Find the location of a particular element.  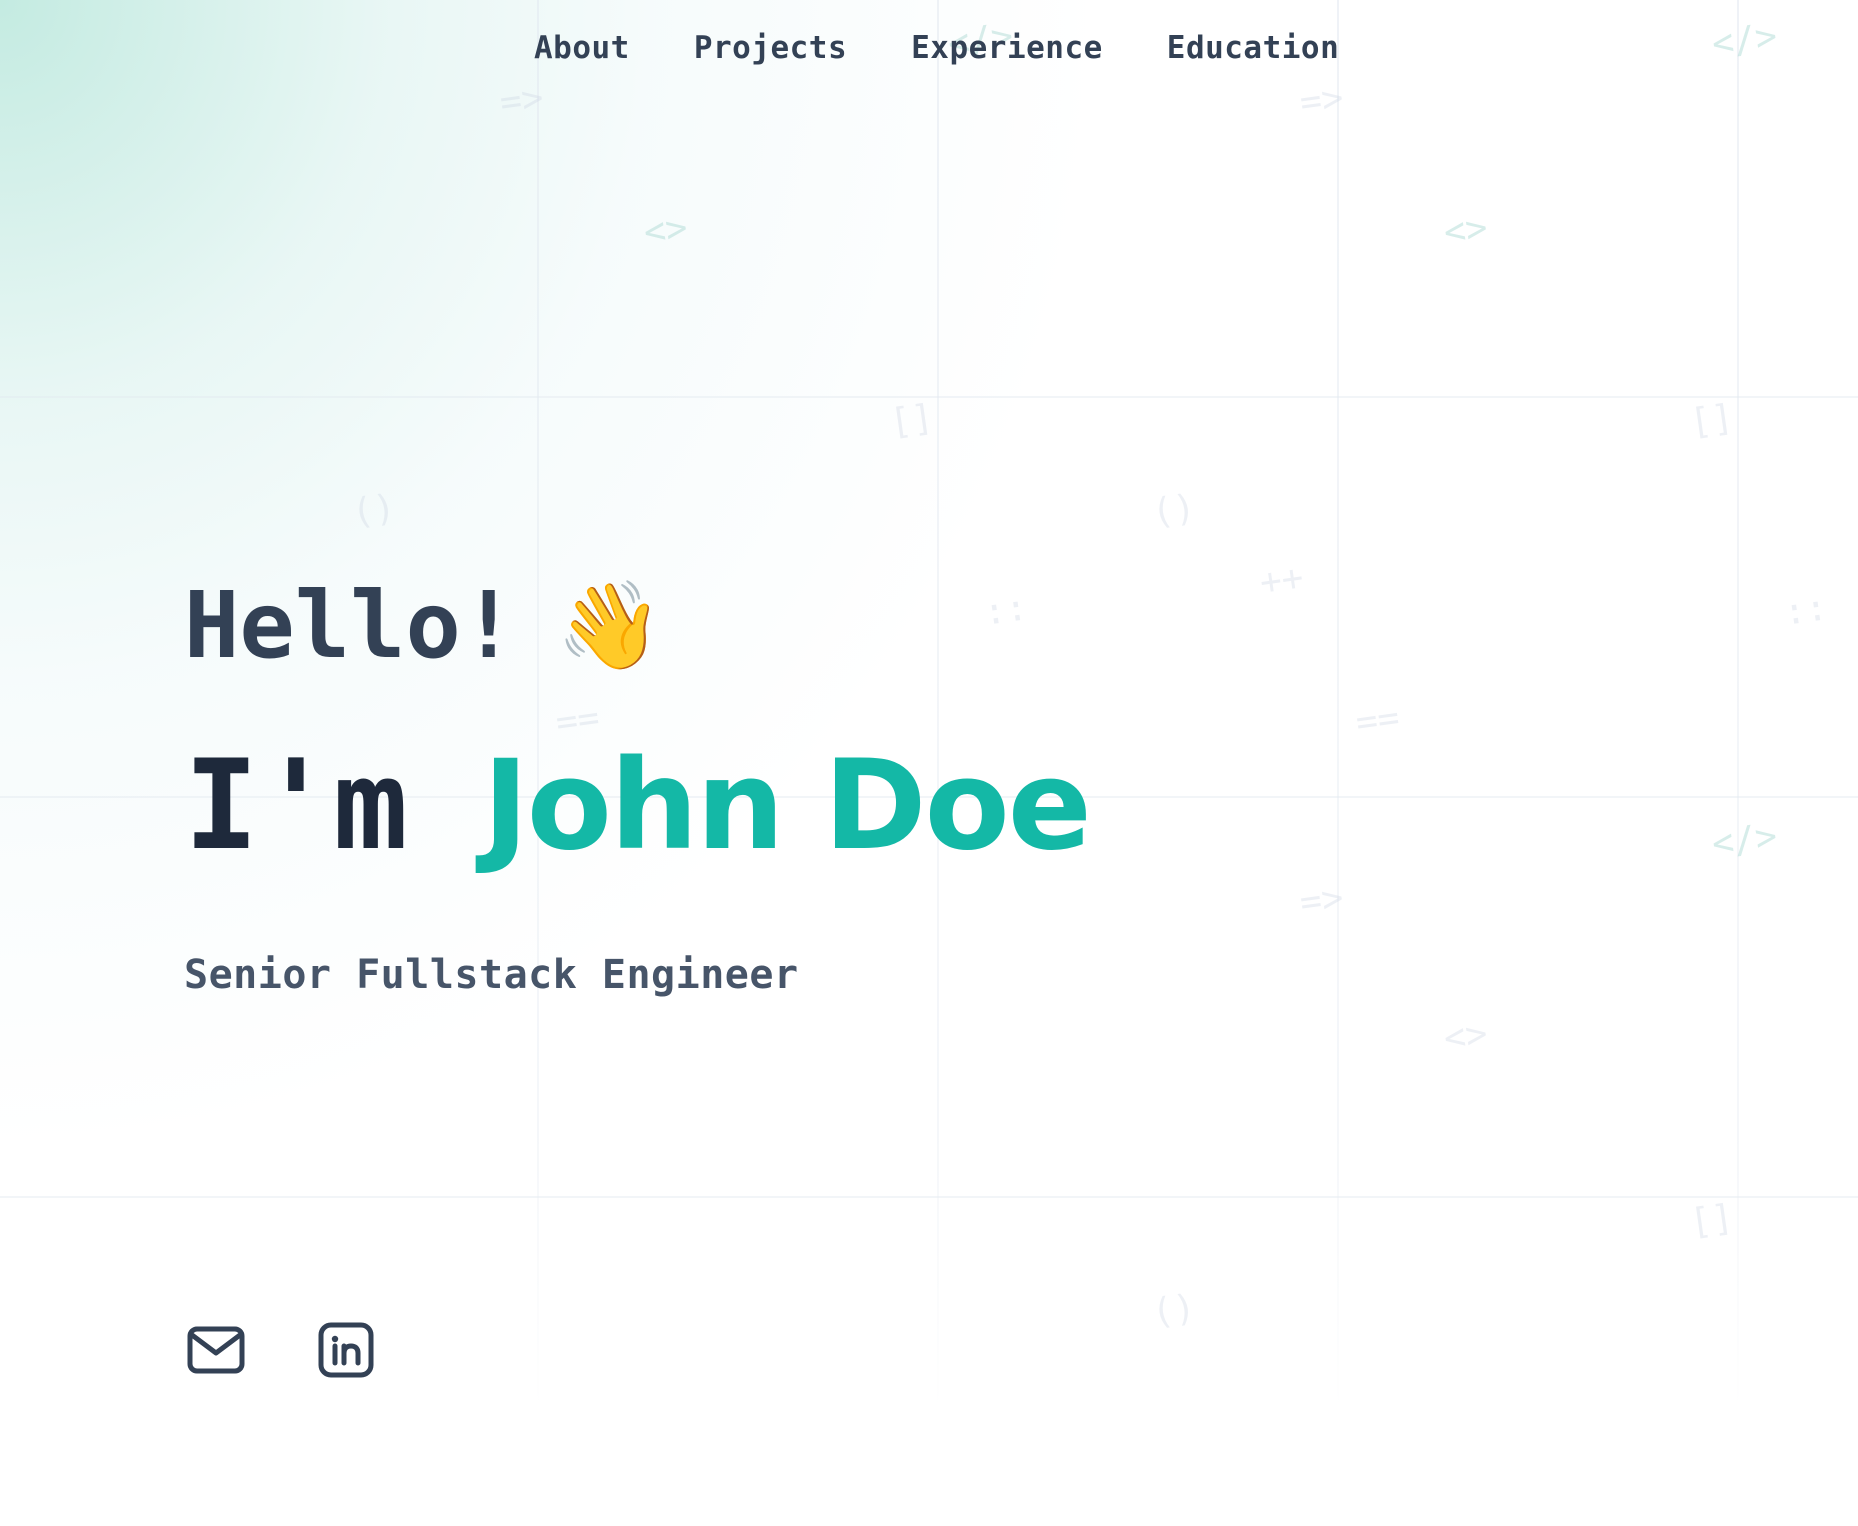

greeting-heading: Hello! 👋 is located at coordinates (637, 626).